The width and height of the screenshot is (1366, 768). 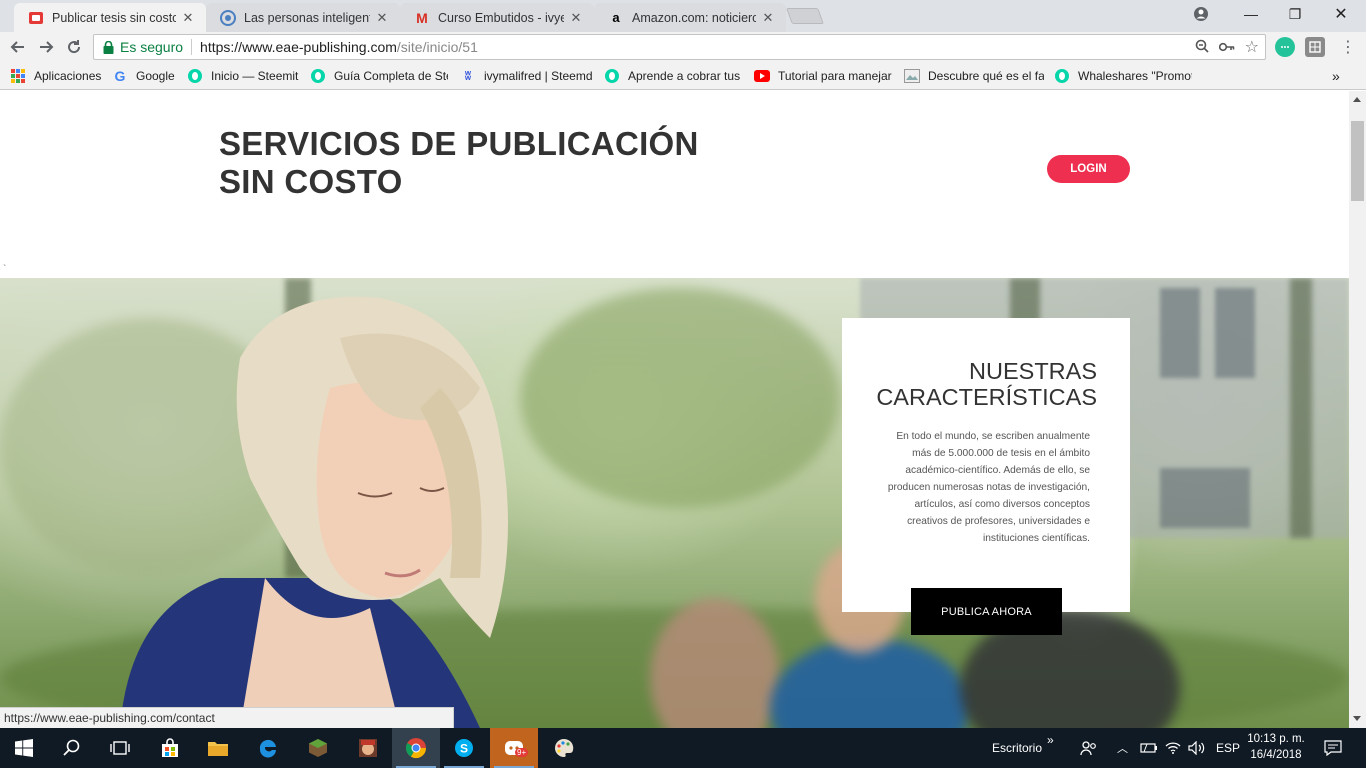 I want to click on file-explorer-button, so click(x=218, y=748).